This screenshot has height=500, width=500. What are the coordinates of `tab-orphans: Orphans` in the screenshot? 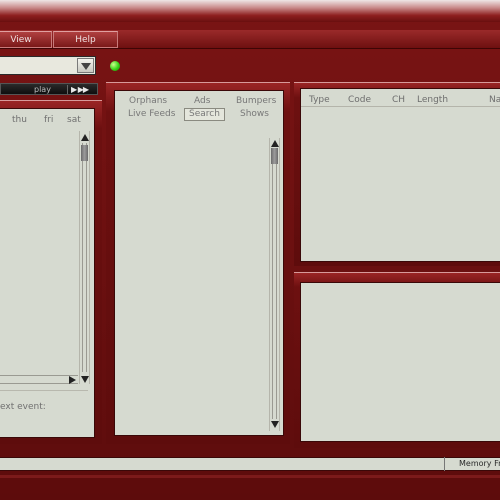 It's located at (148, 101).